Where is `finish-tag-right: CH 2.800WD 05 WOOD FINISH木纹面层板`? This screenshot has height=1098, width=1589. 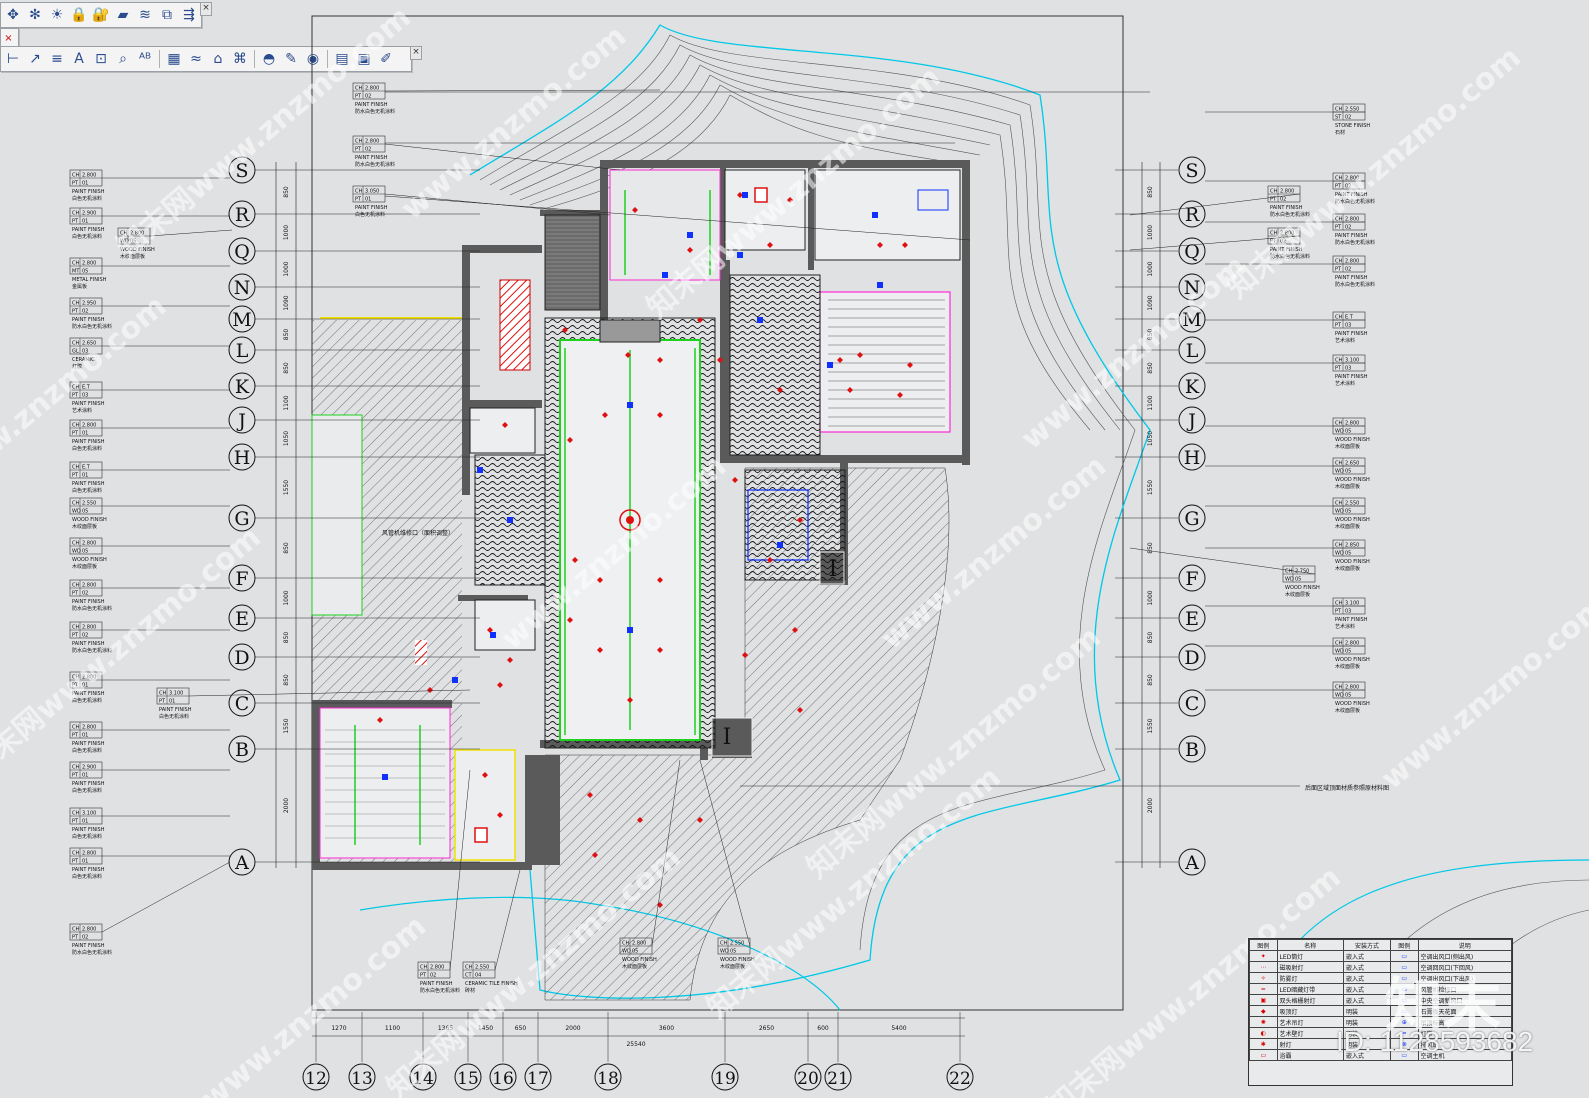
finish-tag-right: CH 2.800WD 05 WOOD FINISH木纹面层板 is located at coordinates (1351, 433).